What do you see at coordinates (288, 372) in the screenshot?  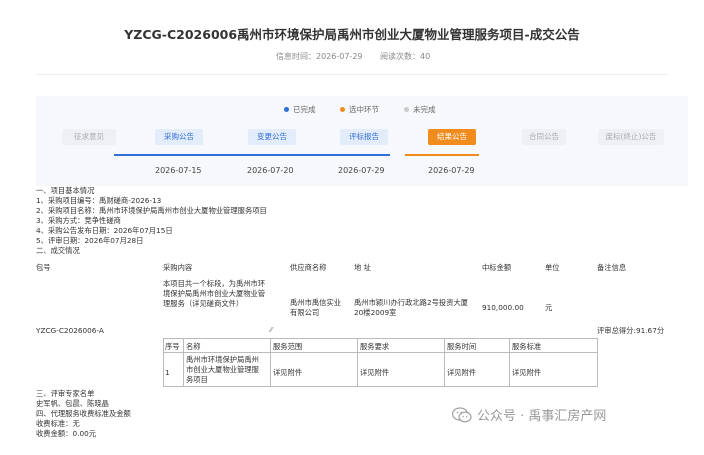 I see `sub-row-scope: 详见附件` at bounding box center [288, 372].